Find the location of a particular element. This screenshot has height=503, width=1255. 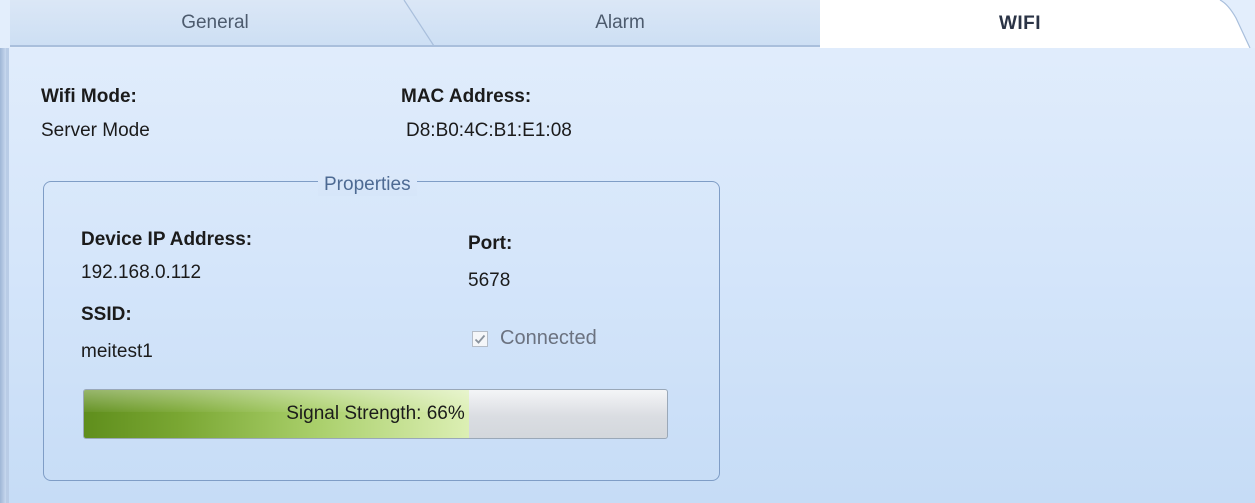

properties-groupbox-title: Properties is located at coordinates (367, 185).